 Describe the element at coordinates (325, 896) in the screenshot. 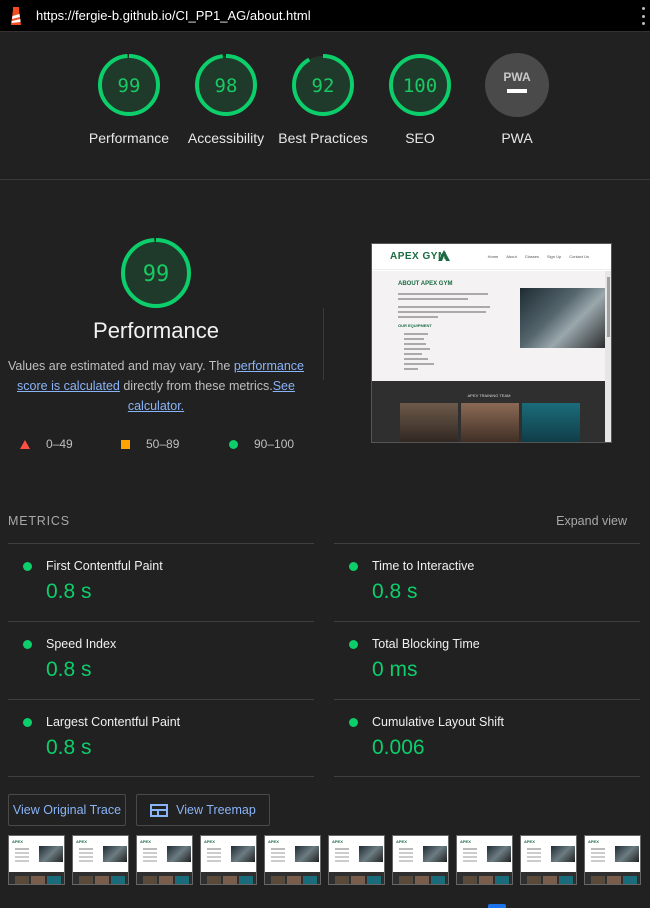

I see `page-footer` at that location.